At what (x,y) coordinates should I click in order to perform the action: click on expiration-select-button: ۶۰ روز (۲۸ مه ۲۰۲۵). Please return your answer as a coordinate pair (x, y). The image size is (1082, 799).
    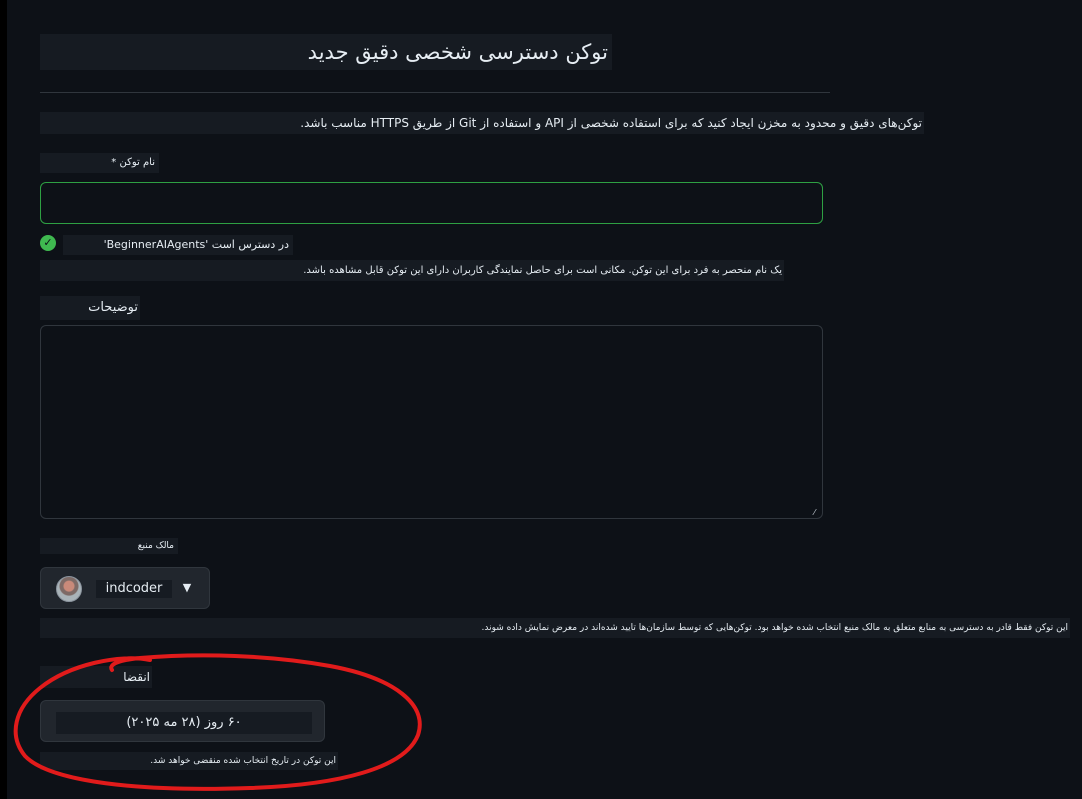
    Looking at the image, I should click on (182, 721).